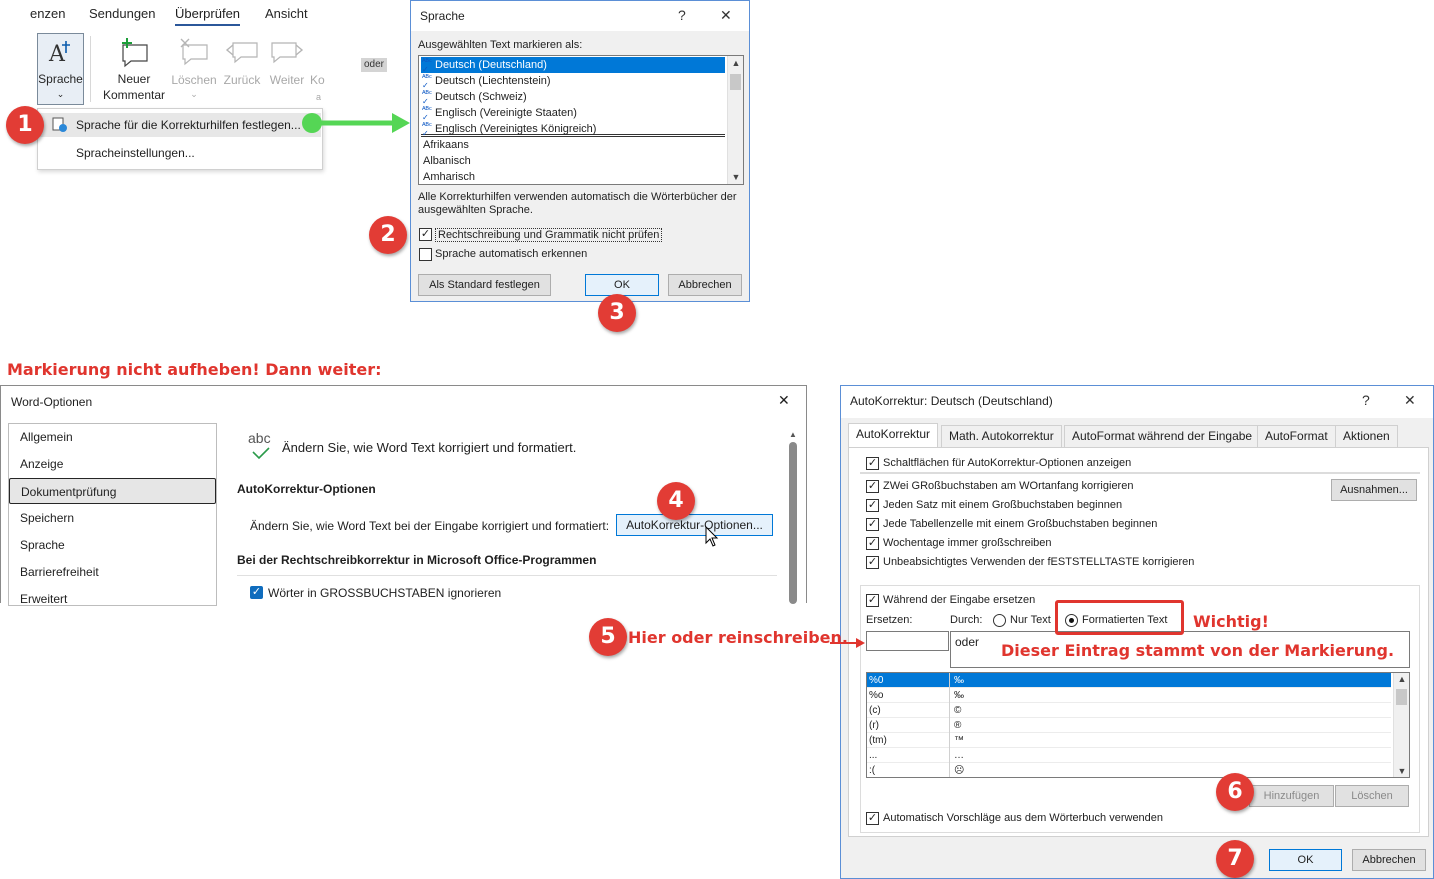 This screenshot has width=1434, height=879. I want to click on list-scrollbar: ▲ ▼, so click(735, 120).